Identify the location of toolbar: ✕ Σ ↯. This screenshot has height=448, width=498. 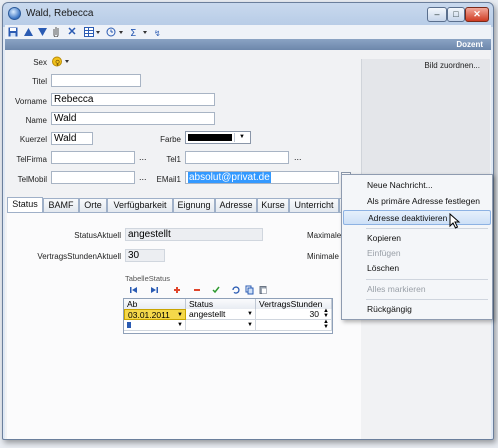
(248, 32).